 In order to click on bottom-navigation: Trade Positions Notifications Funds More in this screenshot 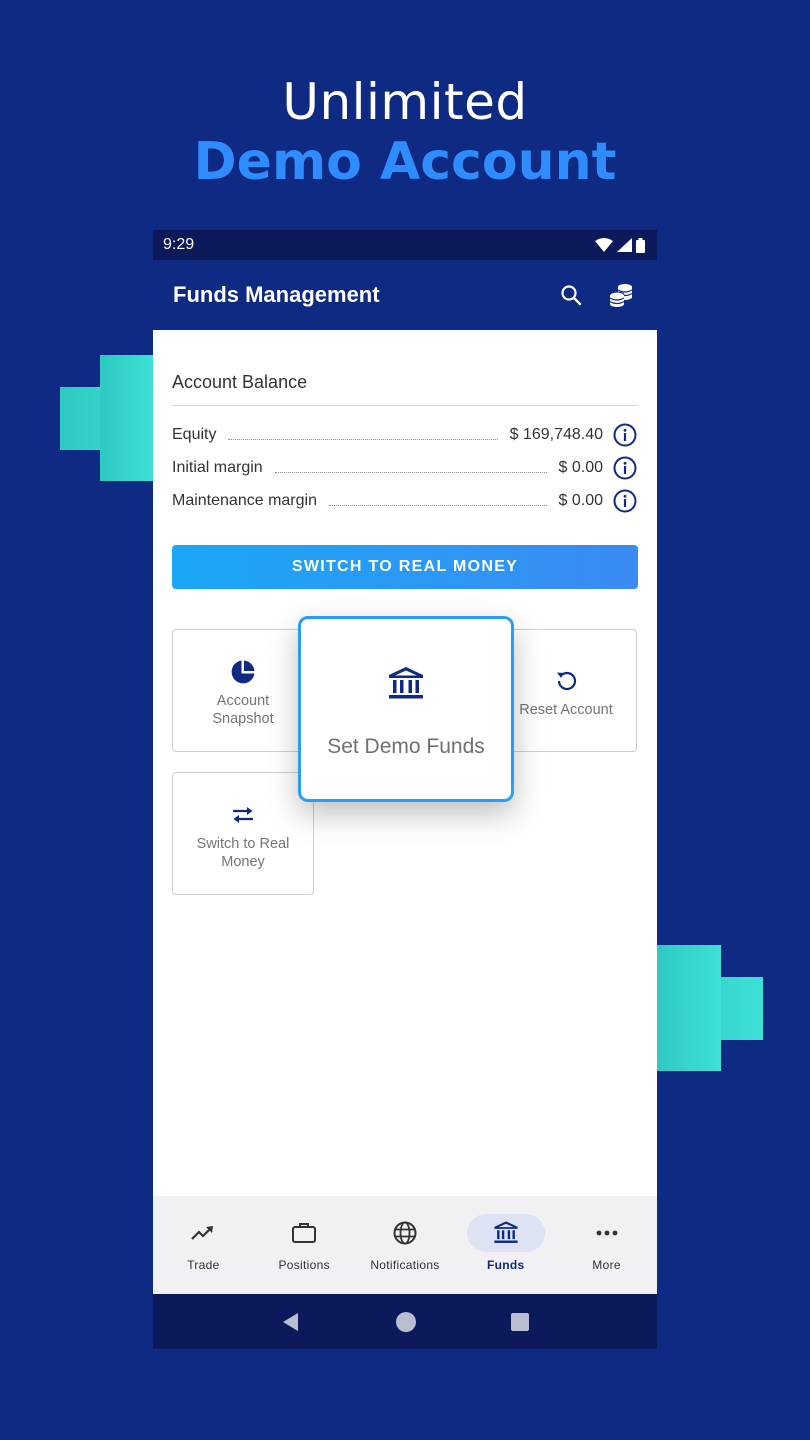, I will do `click(405, 1245)`.